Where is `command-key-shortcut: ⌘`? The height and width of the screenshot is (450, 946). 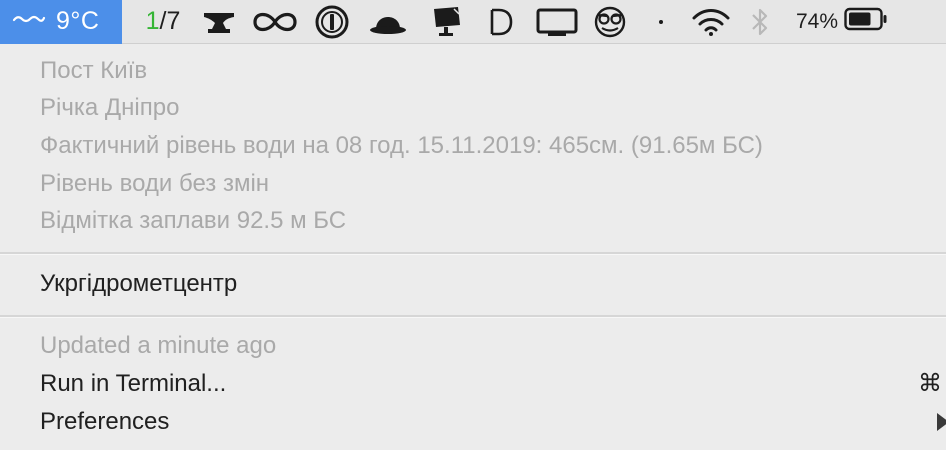 command-key-shortcut: ⌘ is located at coordinates (930, 383).